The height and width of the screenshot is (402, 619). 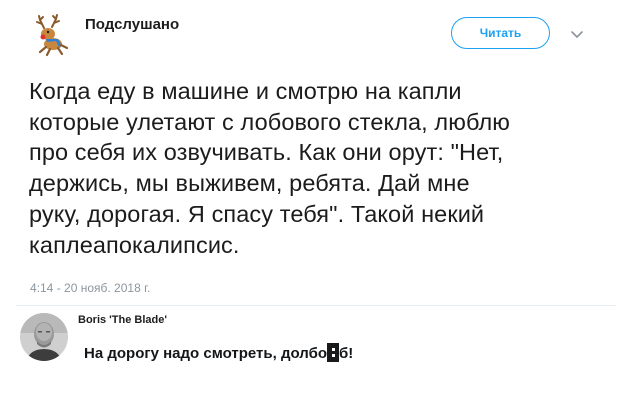 I want to click on divider, so click(x=316, y=305).